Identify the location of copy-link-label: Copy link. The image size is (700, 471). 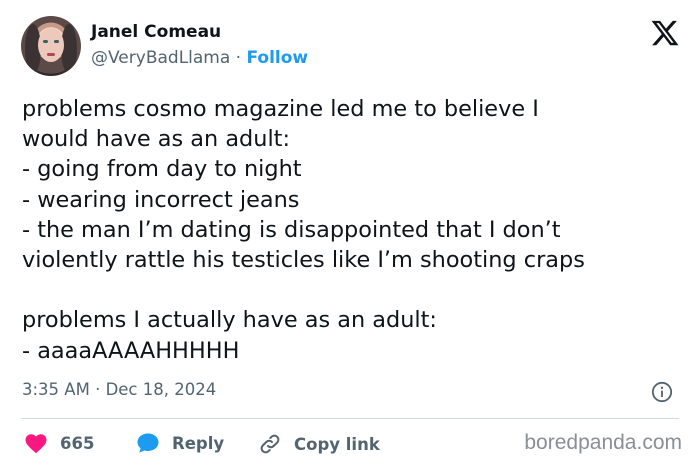
(337, 444).